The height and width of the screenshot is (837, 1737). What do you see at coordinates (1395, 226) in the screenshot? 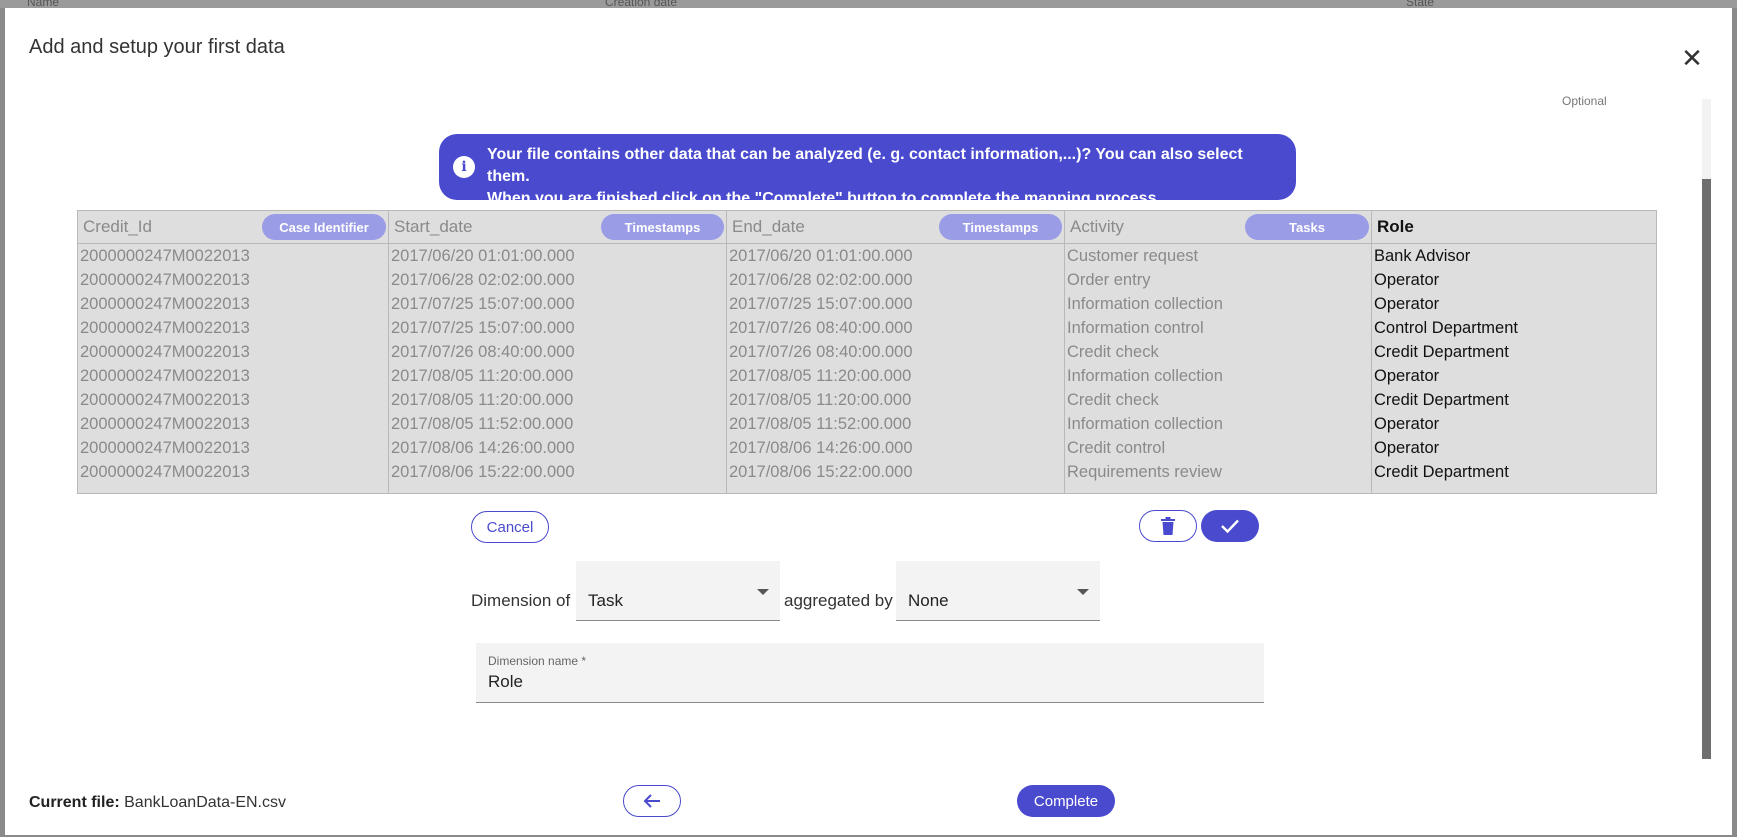
I see `column-header-label: Role` at bounding box center [1395, 226].